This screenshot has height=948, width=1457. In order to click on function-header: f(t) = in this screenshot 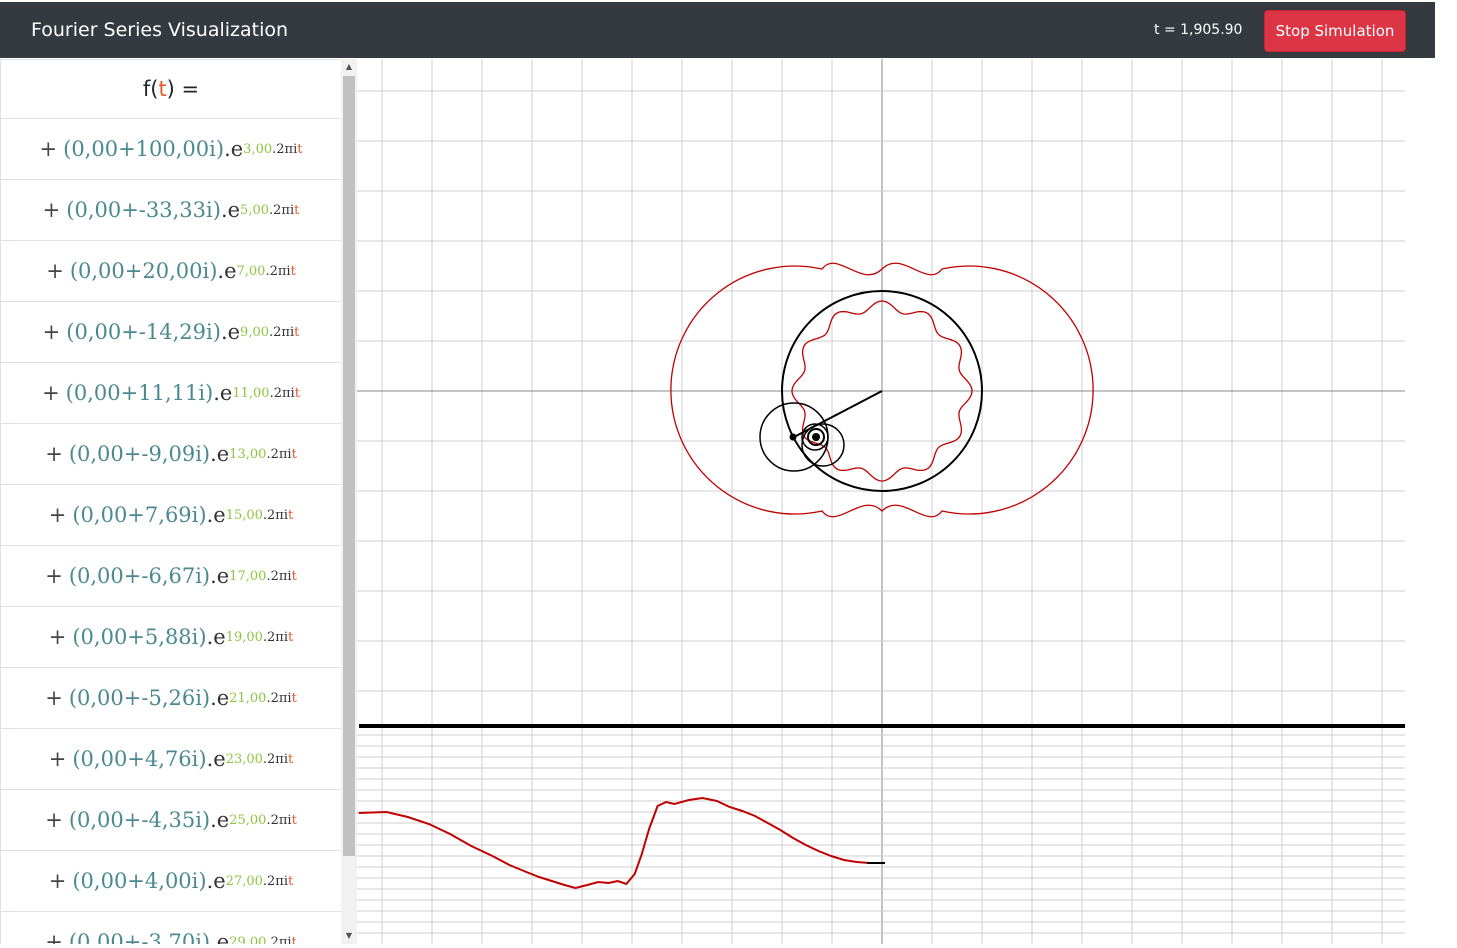, I will do `click(170, 89)`.